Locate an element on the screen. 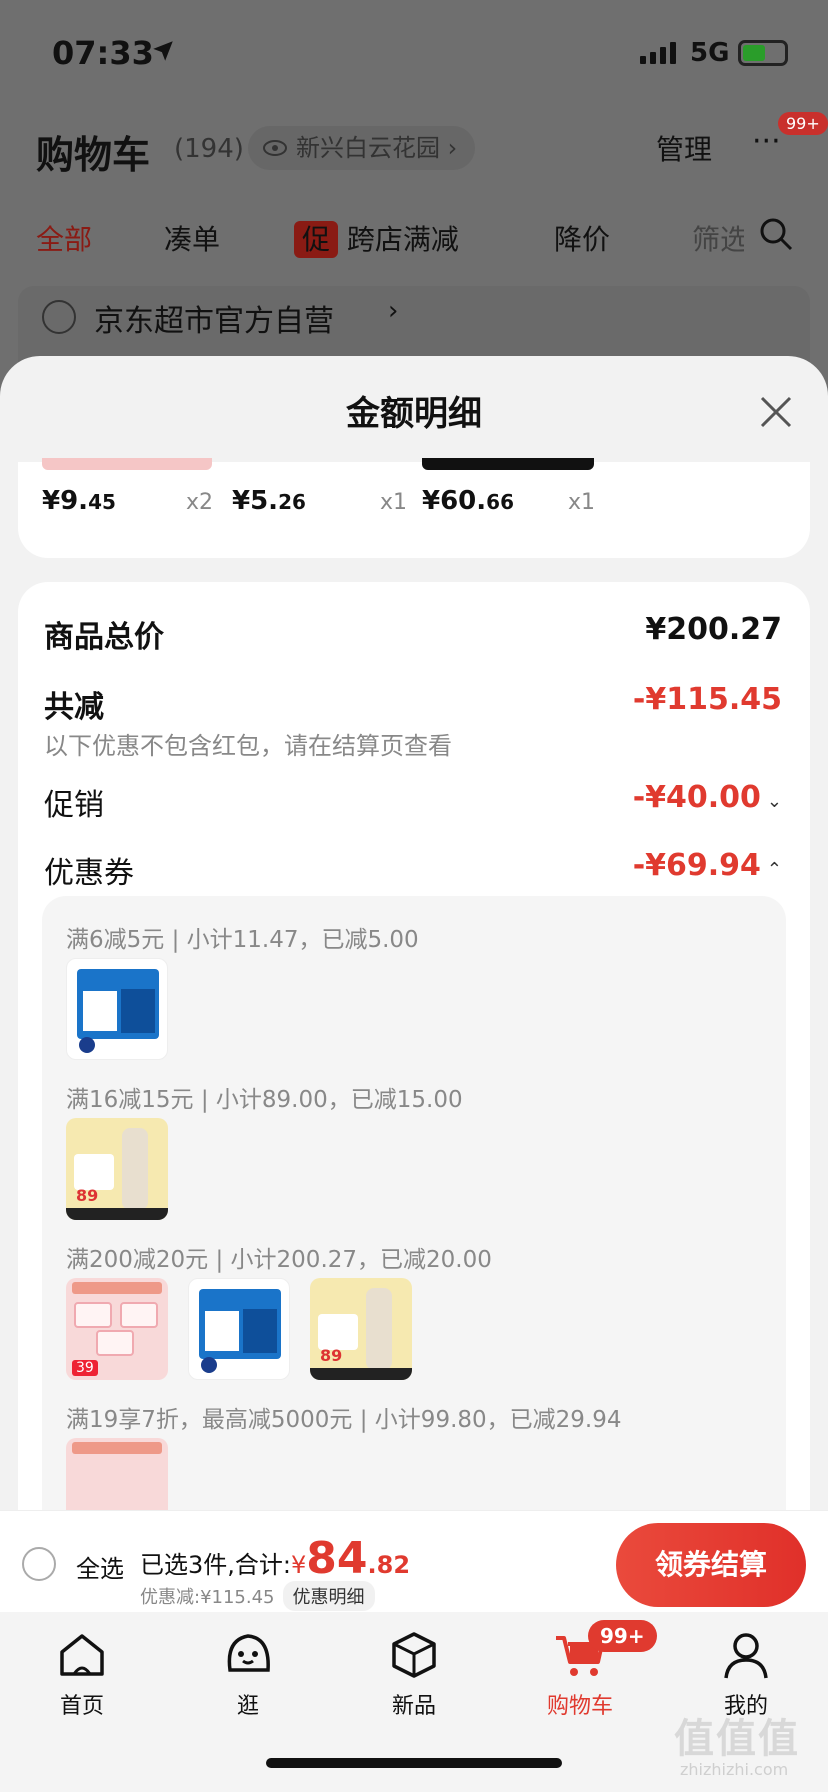 The height and width of the screenshot is (1792, 828). tab-new: 新品 is located at coordinates (414, 1675).